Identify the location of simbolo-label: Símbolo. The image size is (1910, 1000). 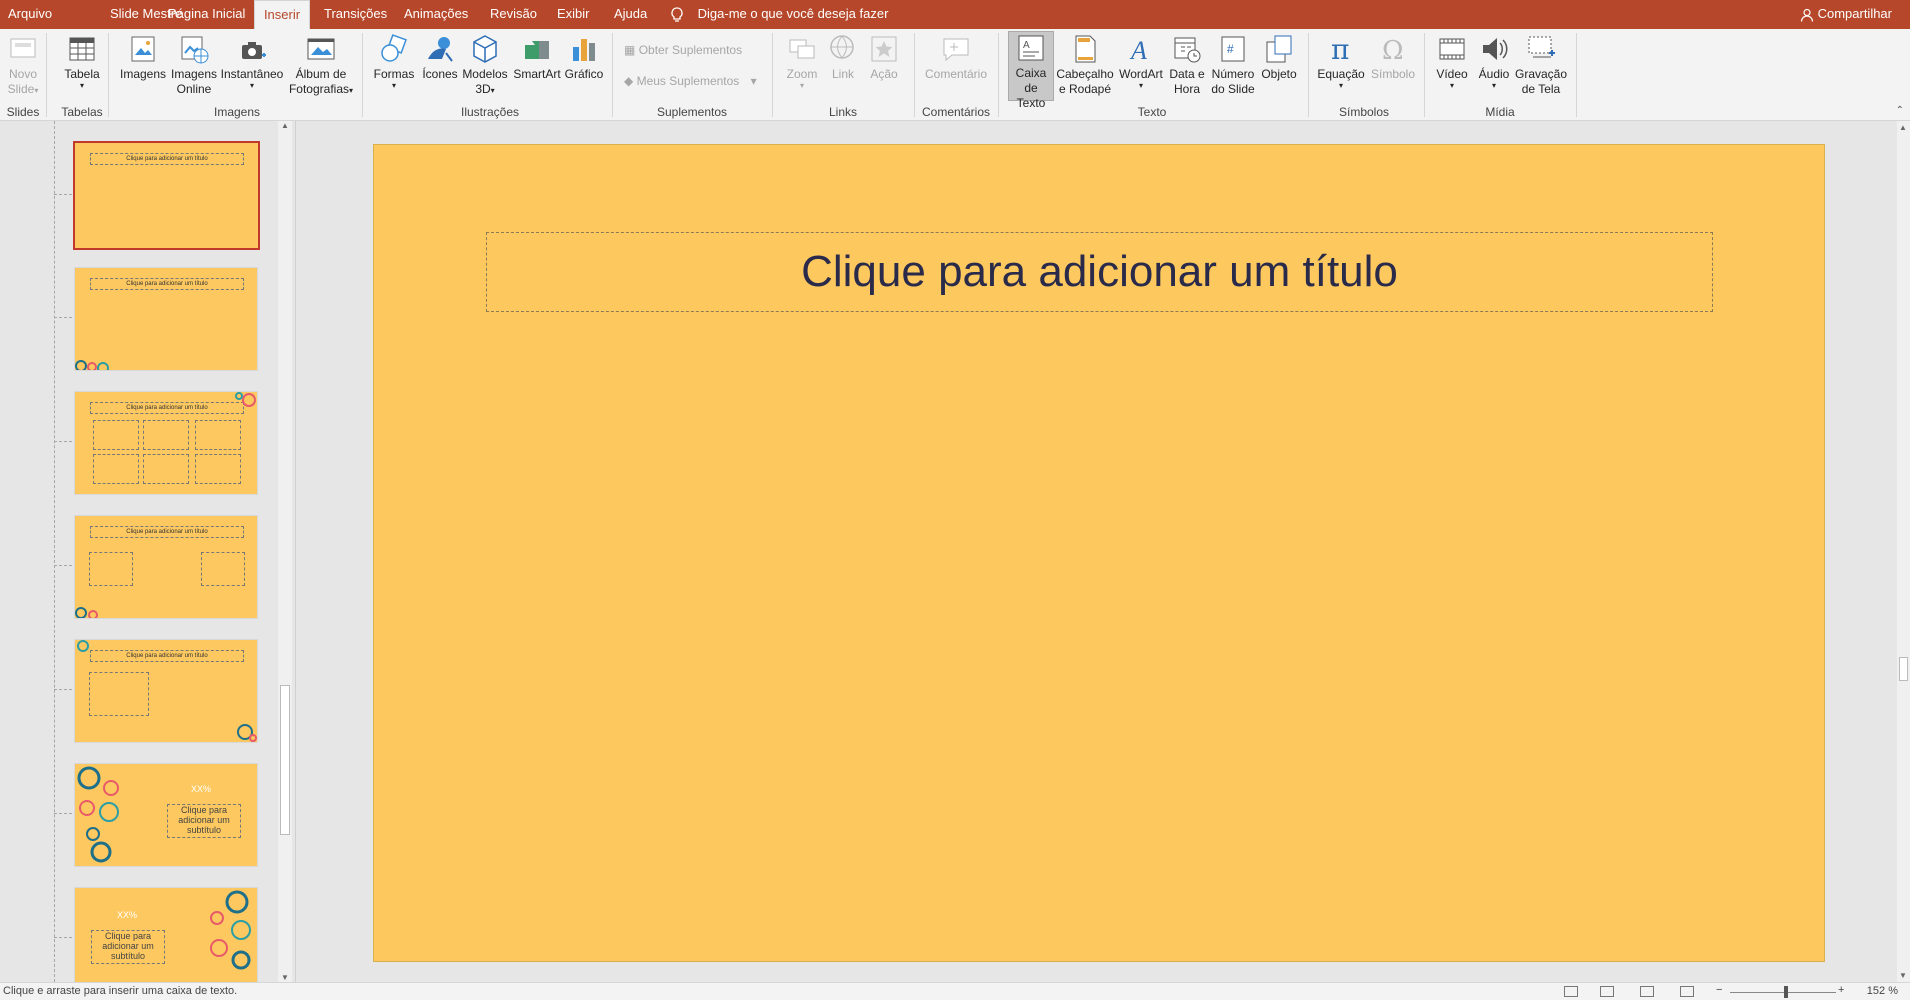
(1393, 74).